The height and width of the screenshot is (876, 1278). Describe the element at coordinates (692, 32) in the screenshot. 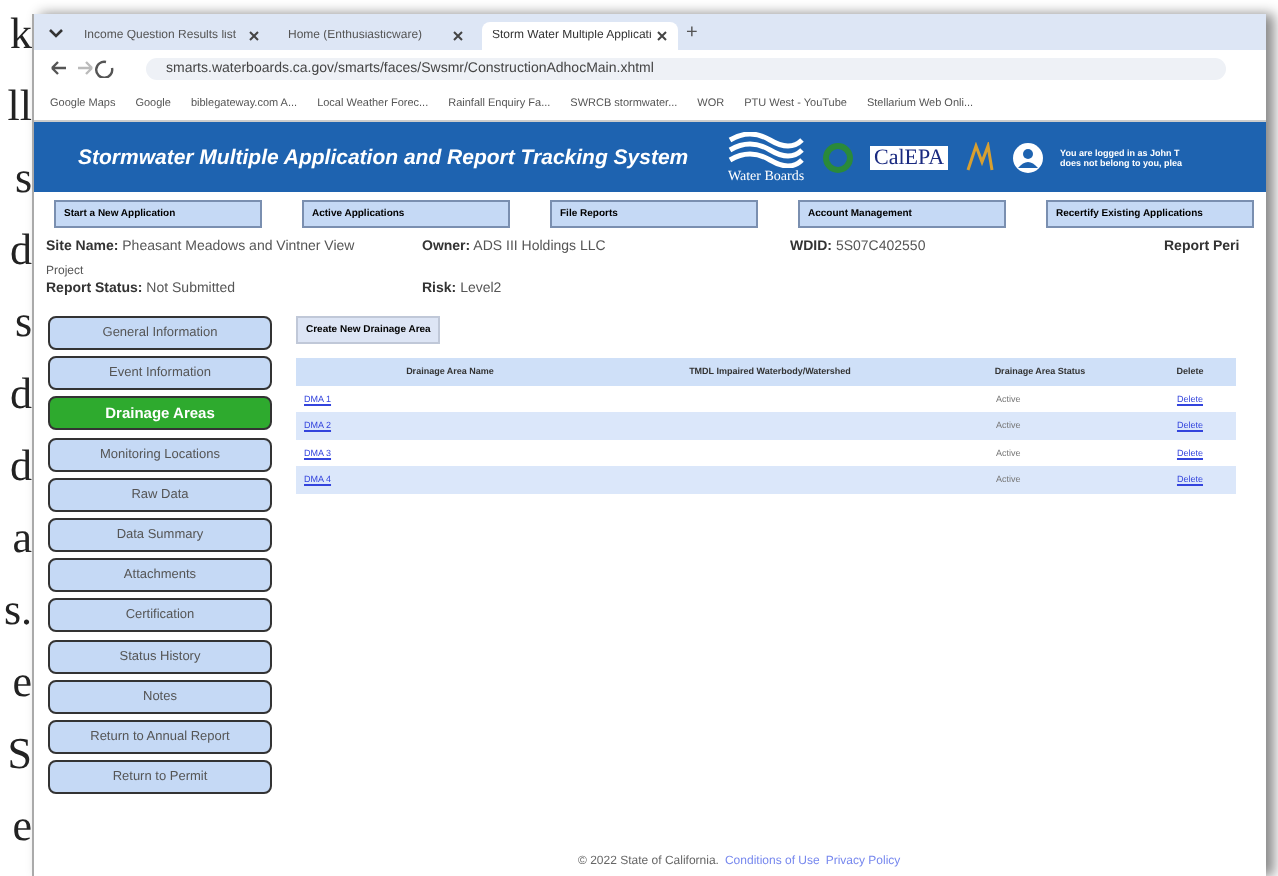

I see `new-tab-button: +` at that location.